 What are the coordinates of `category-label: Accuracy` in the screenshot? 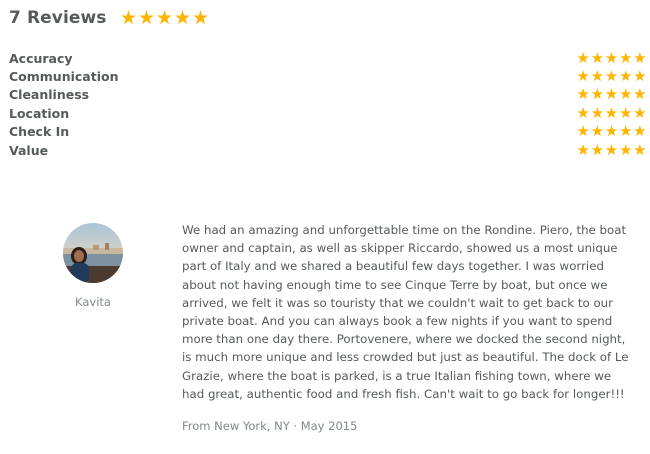 It's located at (41, 58).